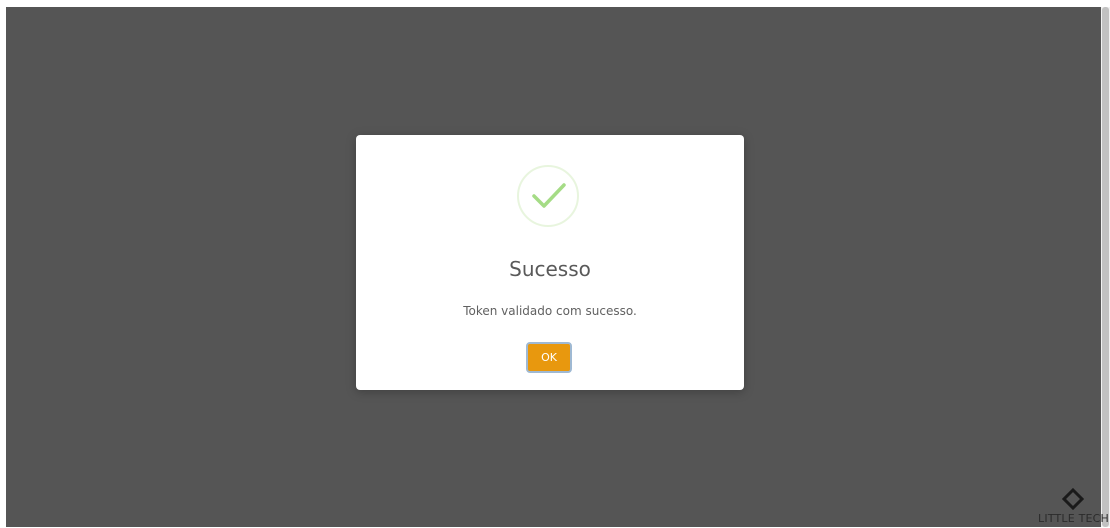 The width and height of the screenshot is (1110, 528). I want to click on page-scrollbar, so click(1105, 267).